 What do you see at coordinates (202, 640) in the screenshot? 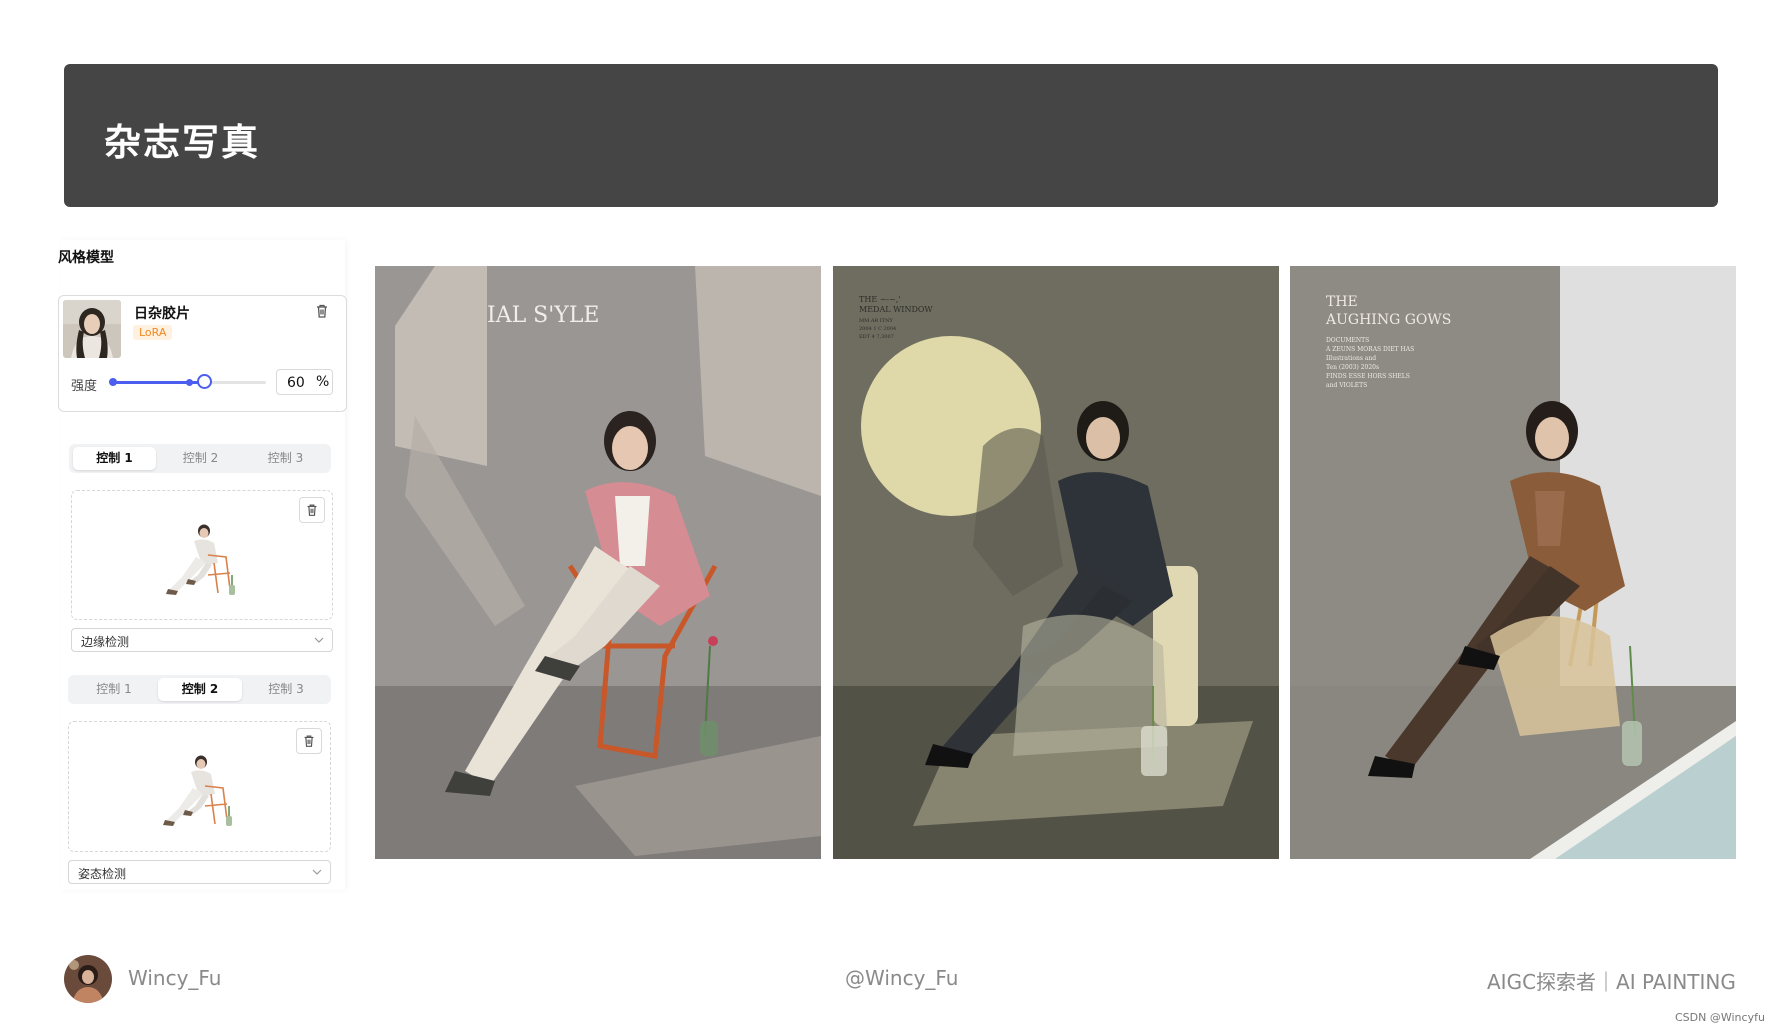
I see `preprocessor-select-1: 边缘检测` at bounding box center [202, 640].